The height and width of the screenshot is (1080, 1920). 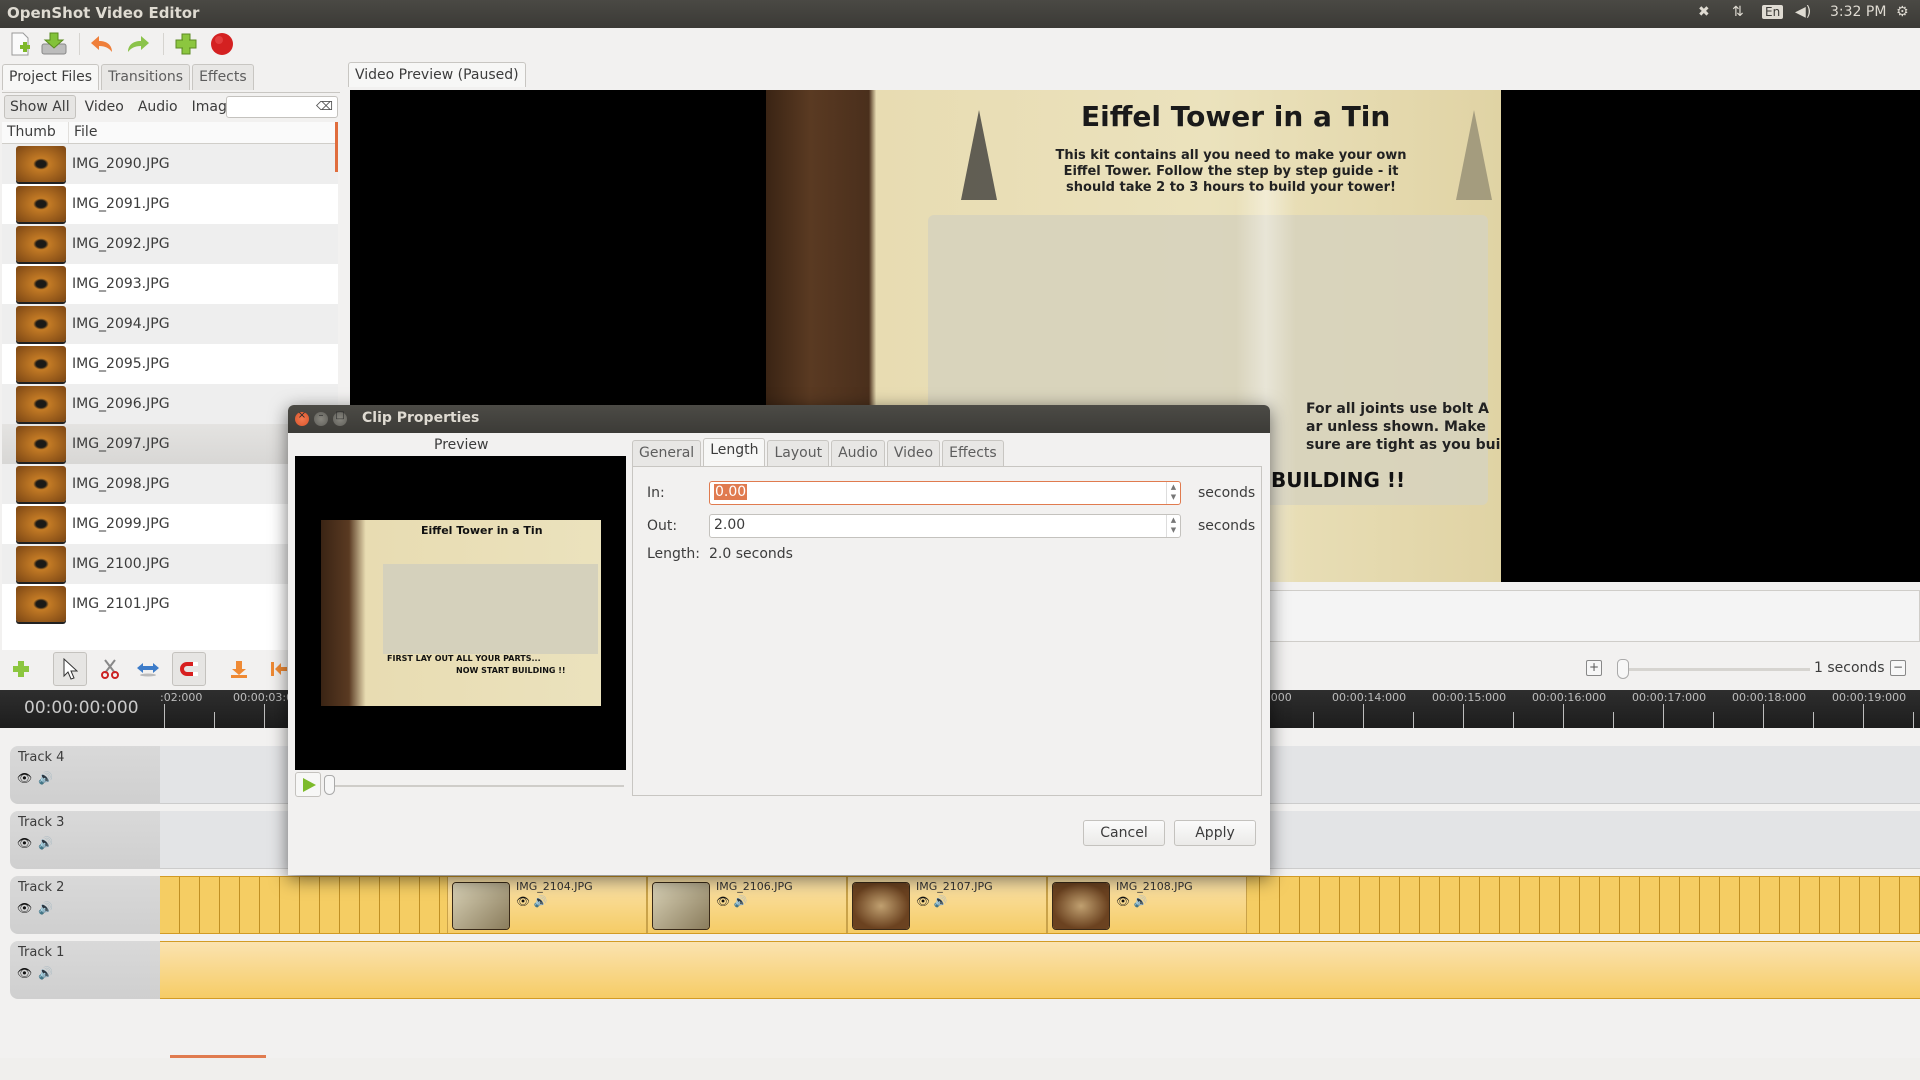 I want to click on save-project-button, so click(x=54, y=44).